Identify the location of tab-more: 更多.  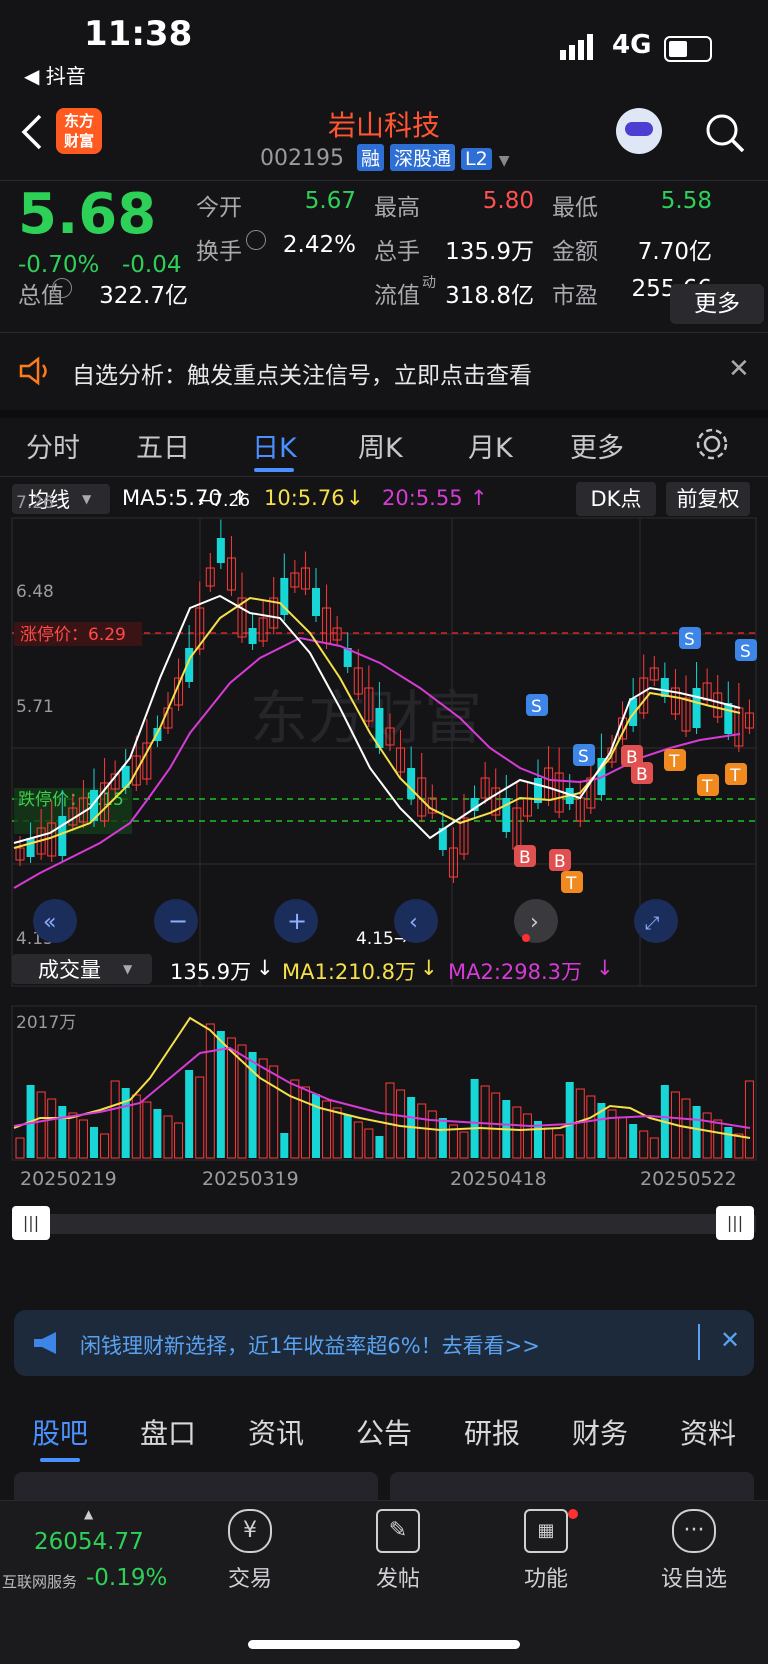
(597, 445).